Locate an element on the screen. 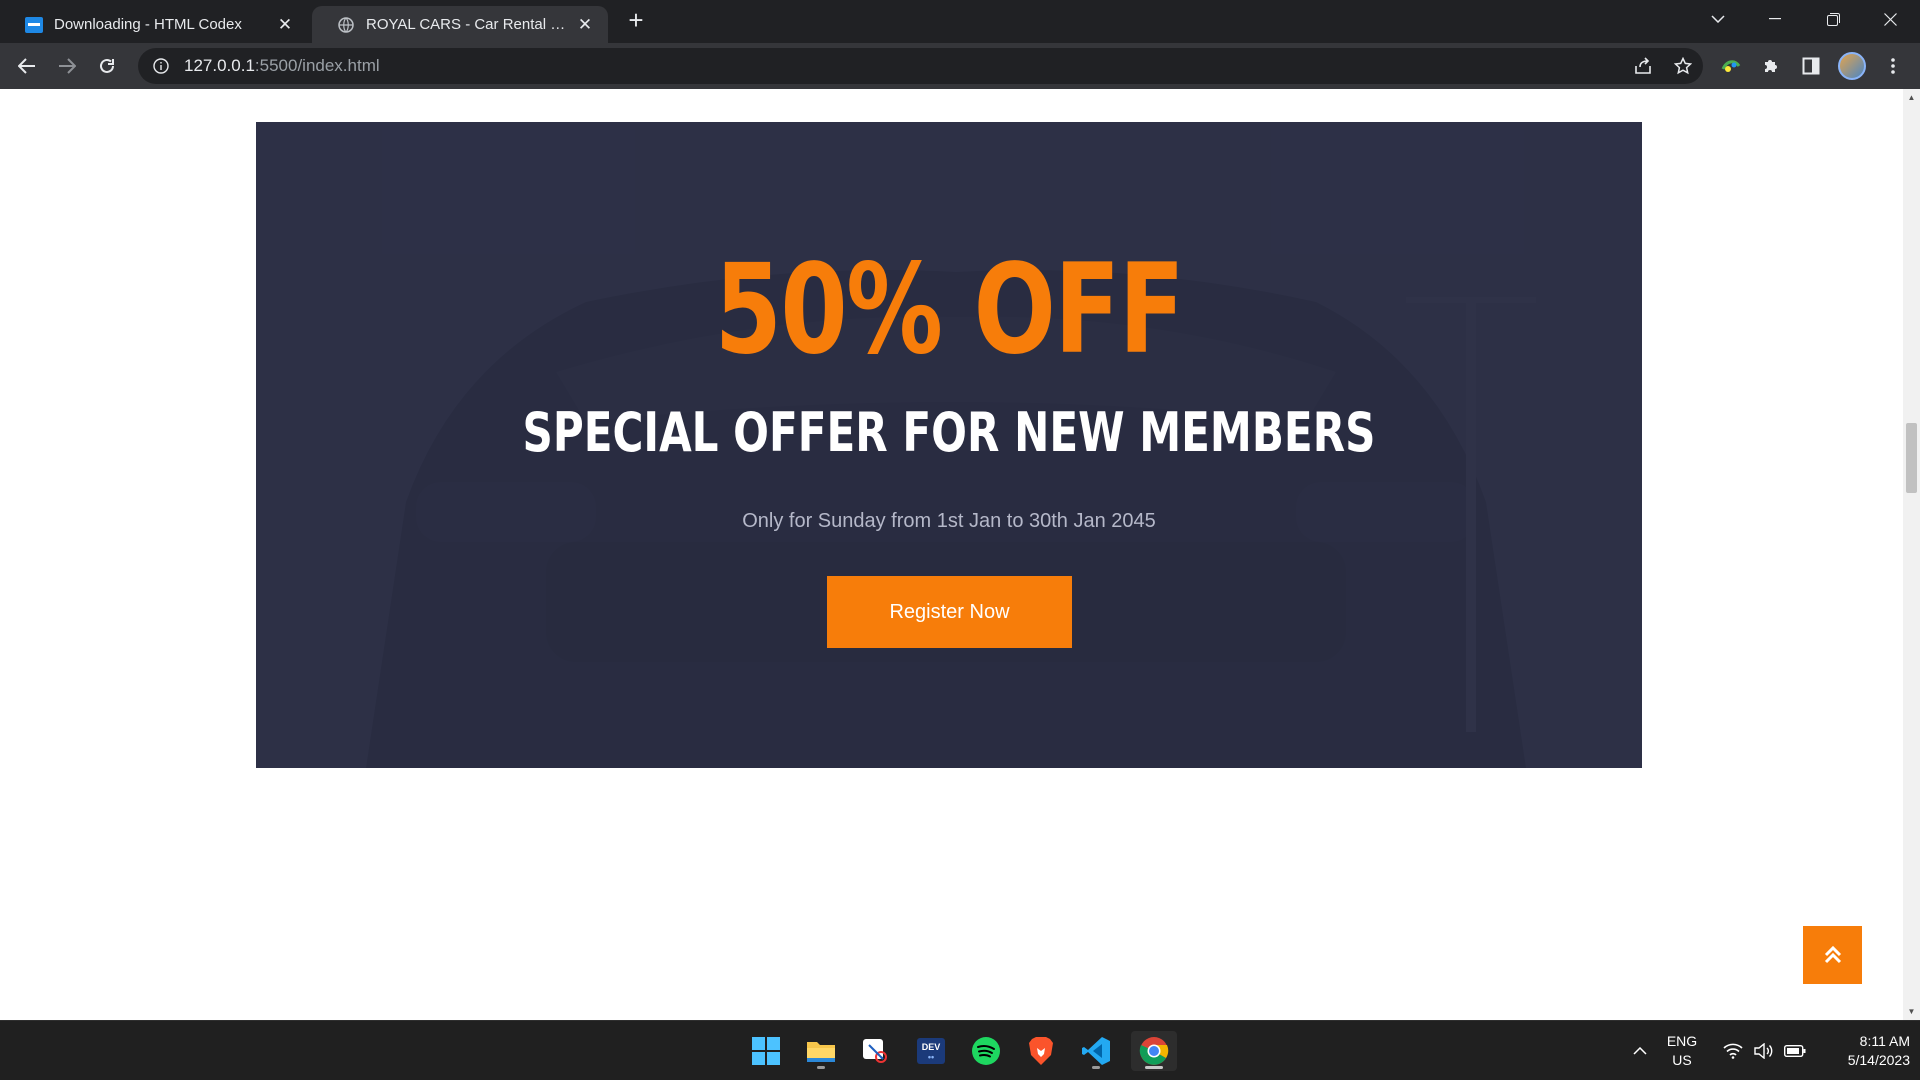  battery-icon is located at coordinates (1795, 1051).